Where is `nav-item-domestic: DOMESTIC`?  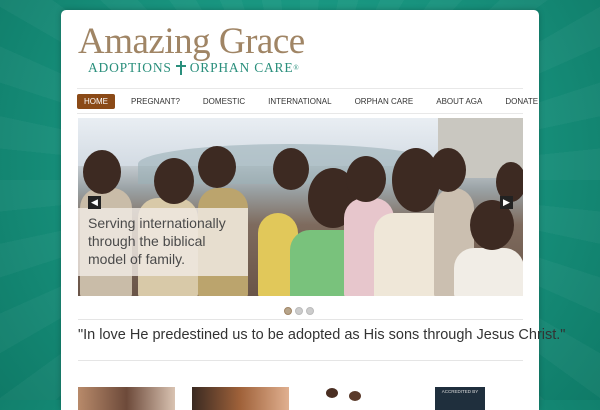
nav-item-domestic: DOMESTIC is located at coordinates (224, 101).